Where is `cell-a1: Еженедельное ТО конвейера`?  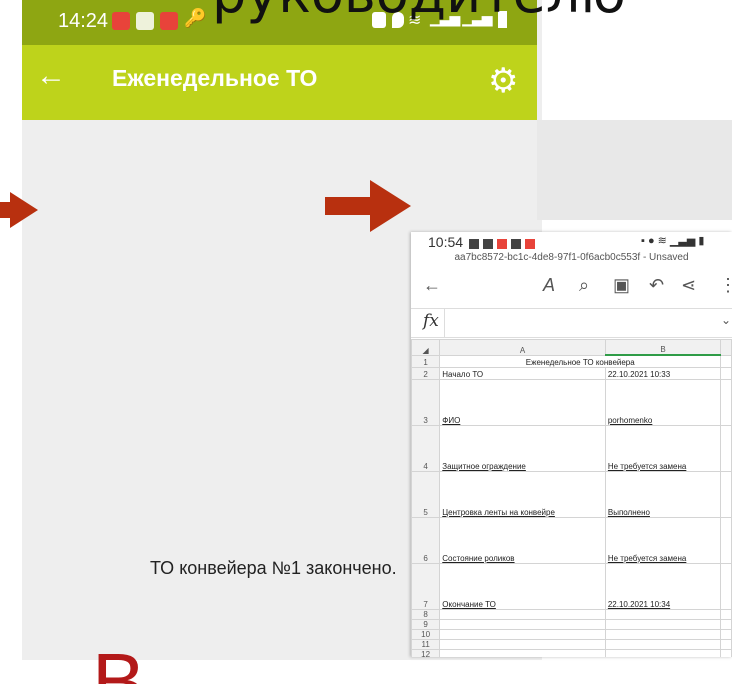 cell-a1: Еженедельное ТО конвейера is located at coordinates (580, 361).